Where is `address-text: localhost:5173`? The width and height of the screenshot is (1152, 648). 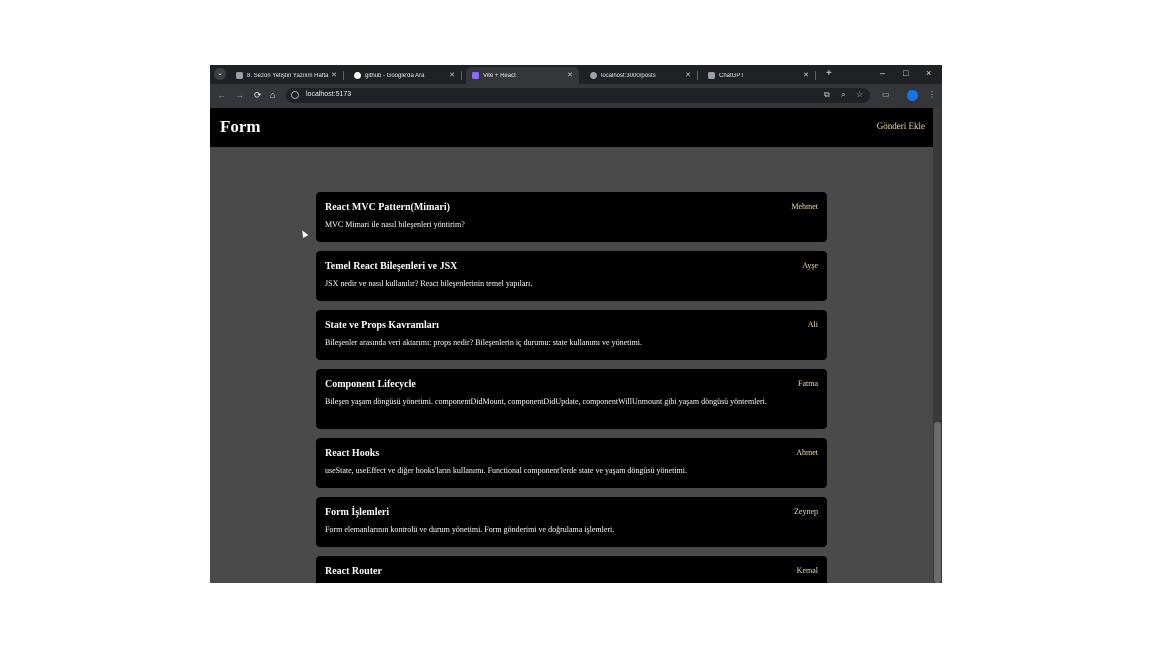 address-text: localhost:5173 is located at coordinates (329, 94).